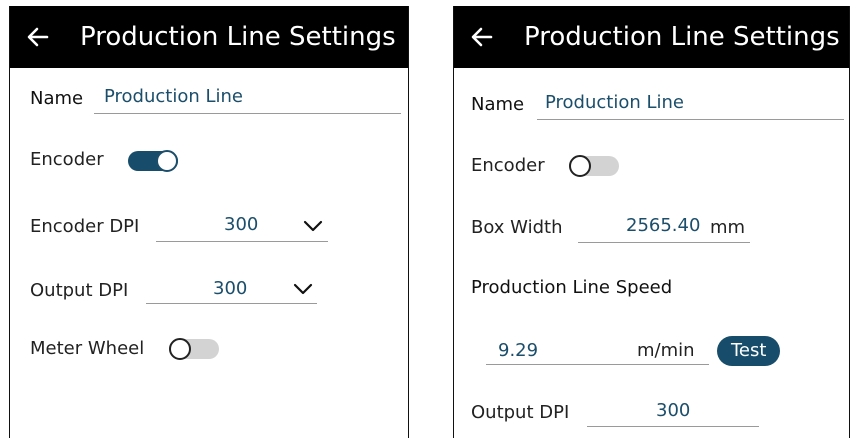  Describe the element at coordinates (194, 349) in the screenshot. I see `meter-wheel-toggle` at that location.